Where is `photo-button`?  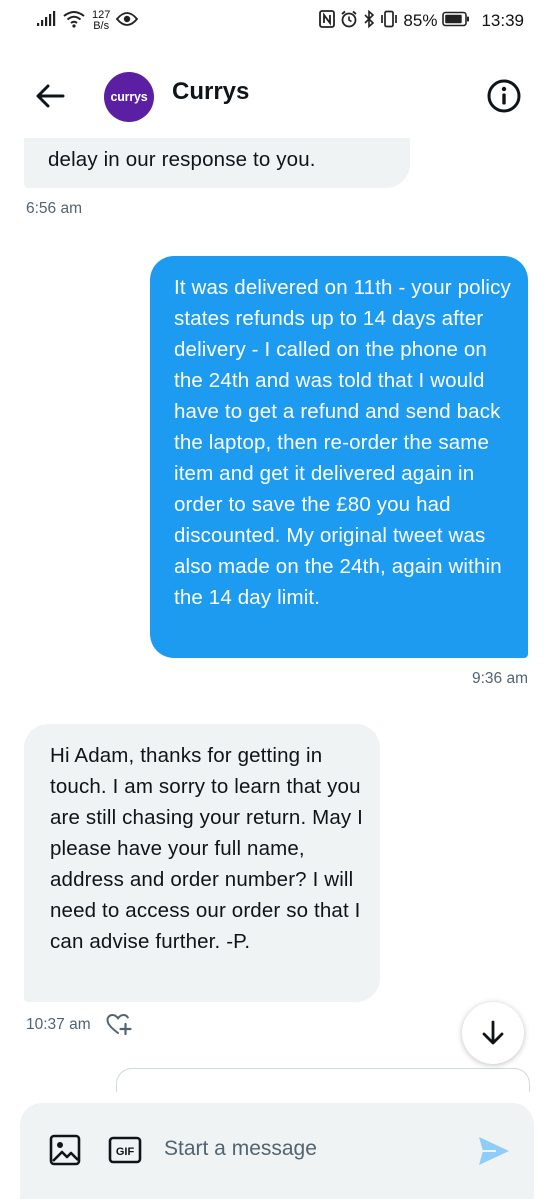
photo-button is located at coordinates (65, 1150).